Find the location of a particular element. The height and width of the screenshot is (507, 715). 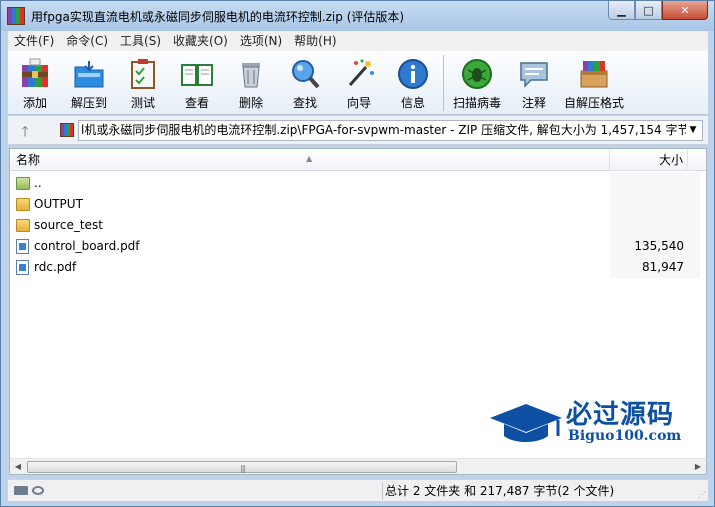

view-label: 查看 is located at coordinates (196, 103).